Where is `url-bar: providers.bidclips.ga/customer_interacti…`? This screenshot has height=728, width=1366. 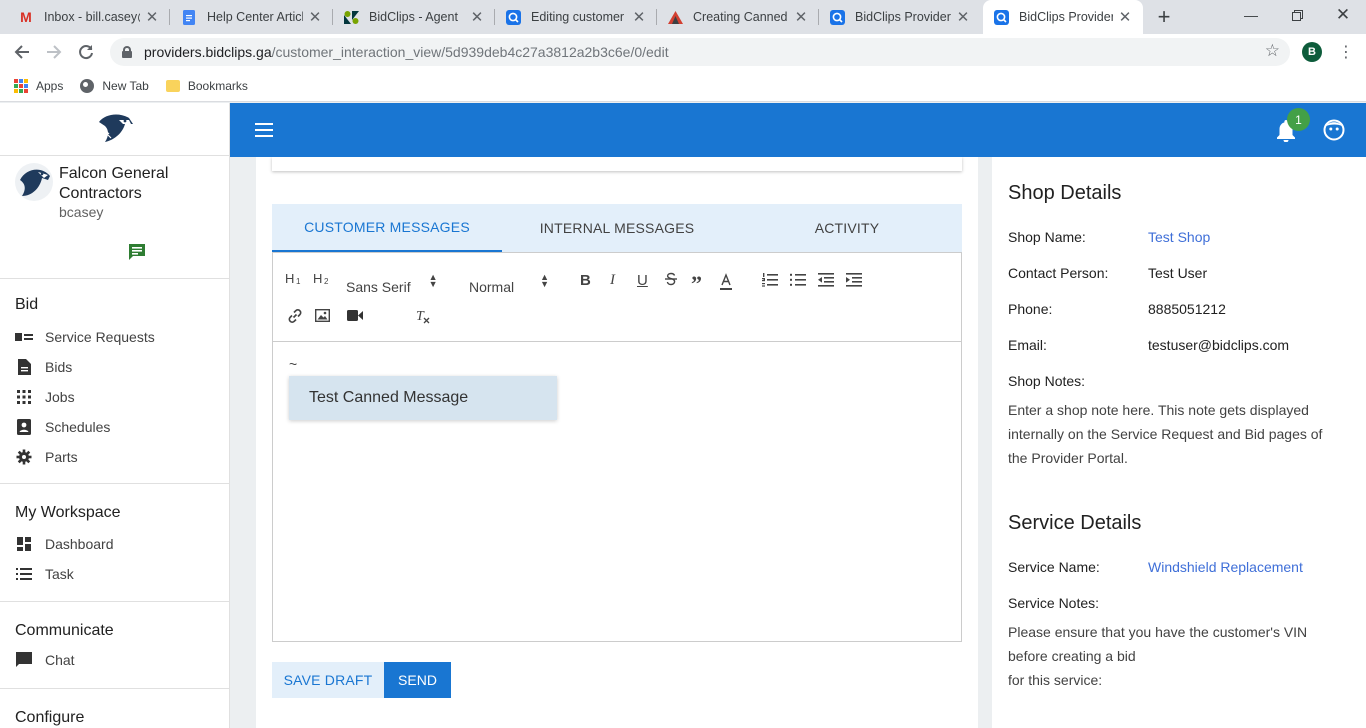 url-bar: providers.bidclips.ga/customer_interacti… is located at coordinates (700, 52).